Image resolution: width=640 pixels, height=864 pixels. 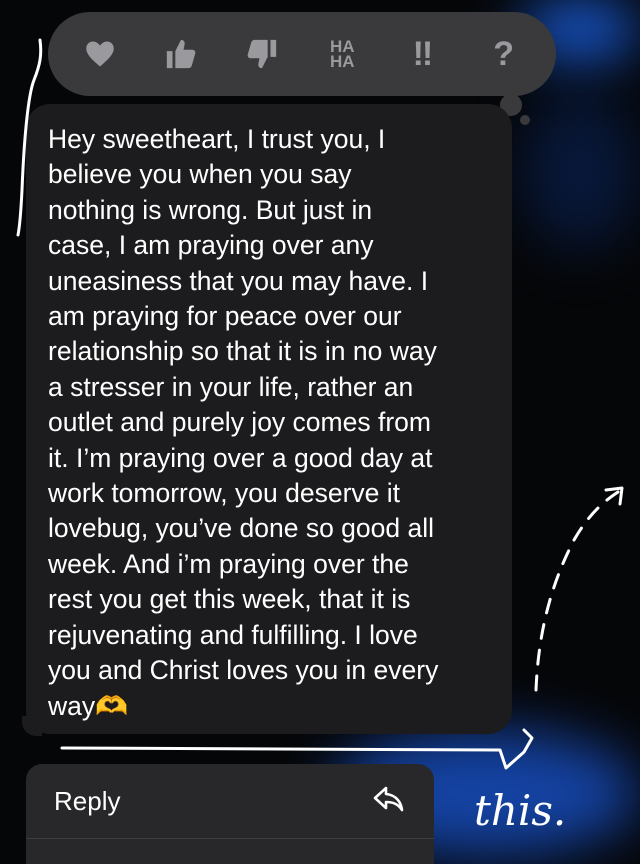 I want to click on annotation-caption: this., so click(x=520, y=810).